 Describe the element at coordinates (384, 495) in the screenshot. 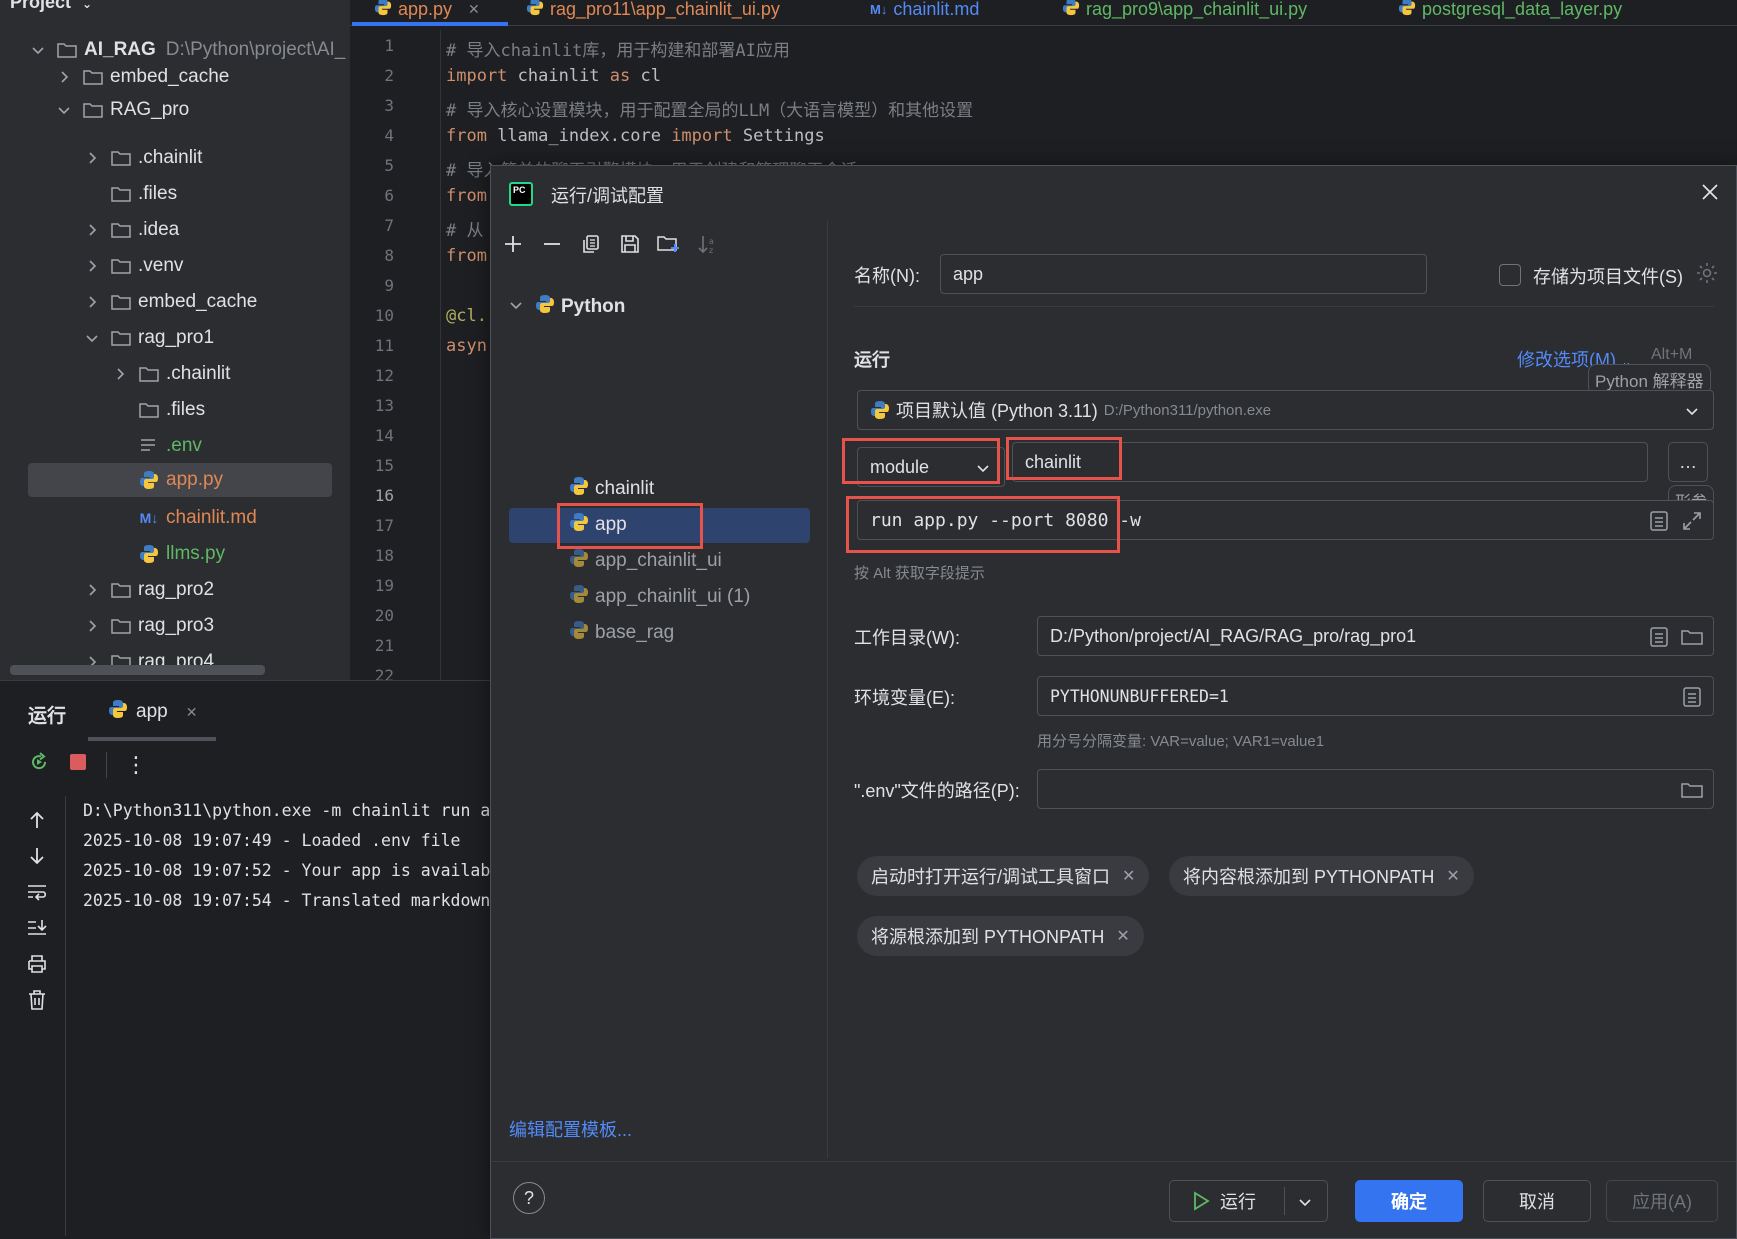

I see `line-number-current: 16` at that location.